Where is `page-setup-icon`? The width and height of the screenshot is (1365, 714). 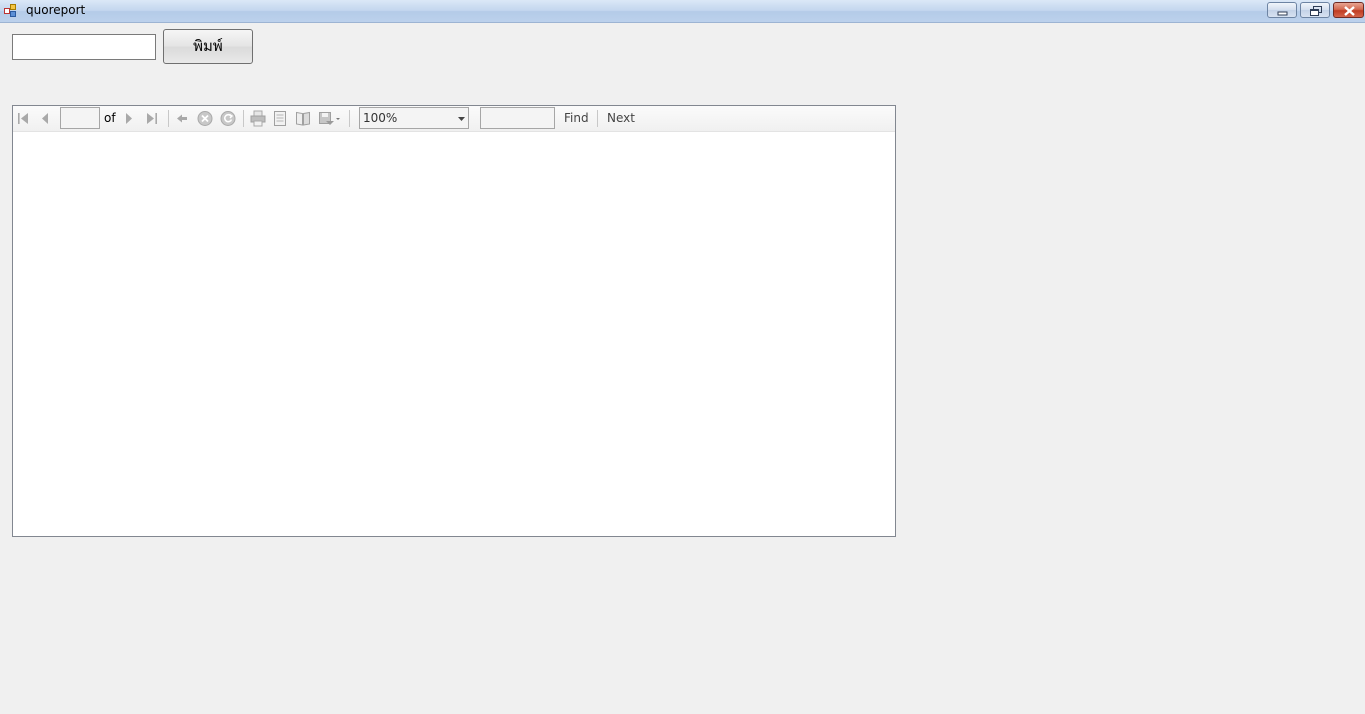 page-setup-icon is located at coordinates (303, 118).